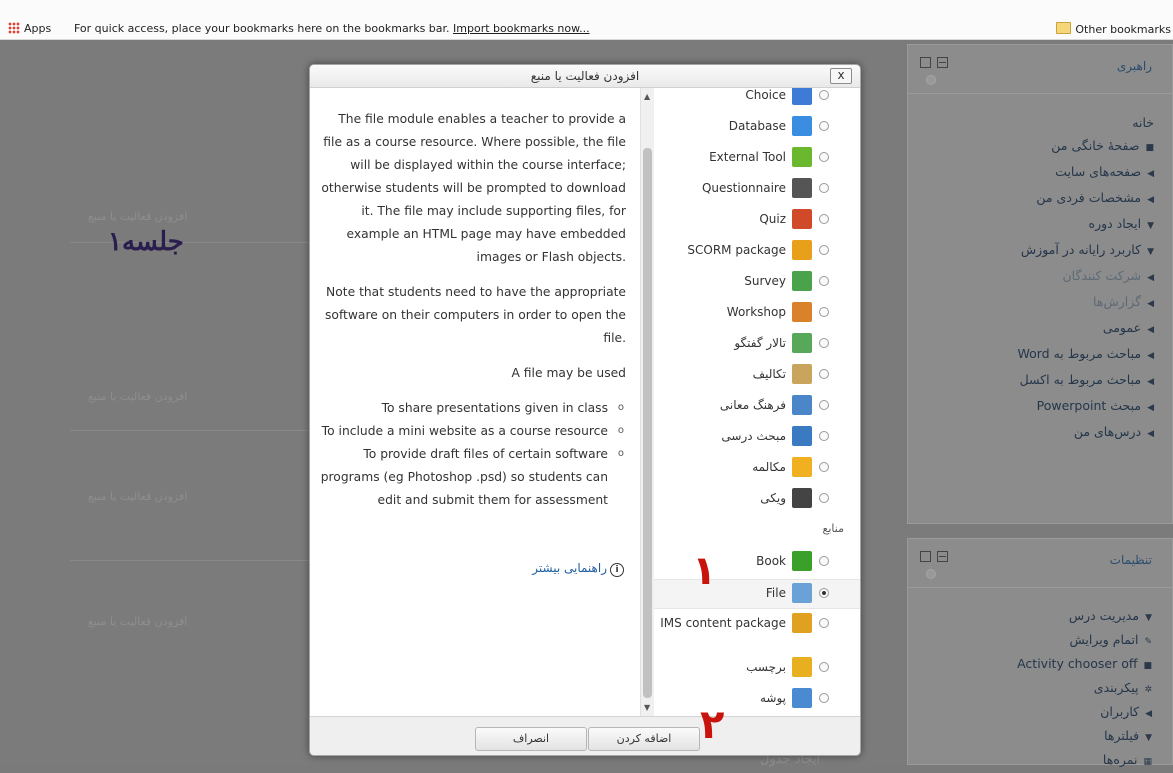 The width and height of the screenshot is (1173, 773). Describe the element at coordinates (757, 624) in the screenshot. I see `module-option: IMS content package` at that location.